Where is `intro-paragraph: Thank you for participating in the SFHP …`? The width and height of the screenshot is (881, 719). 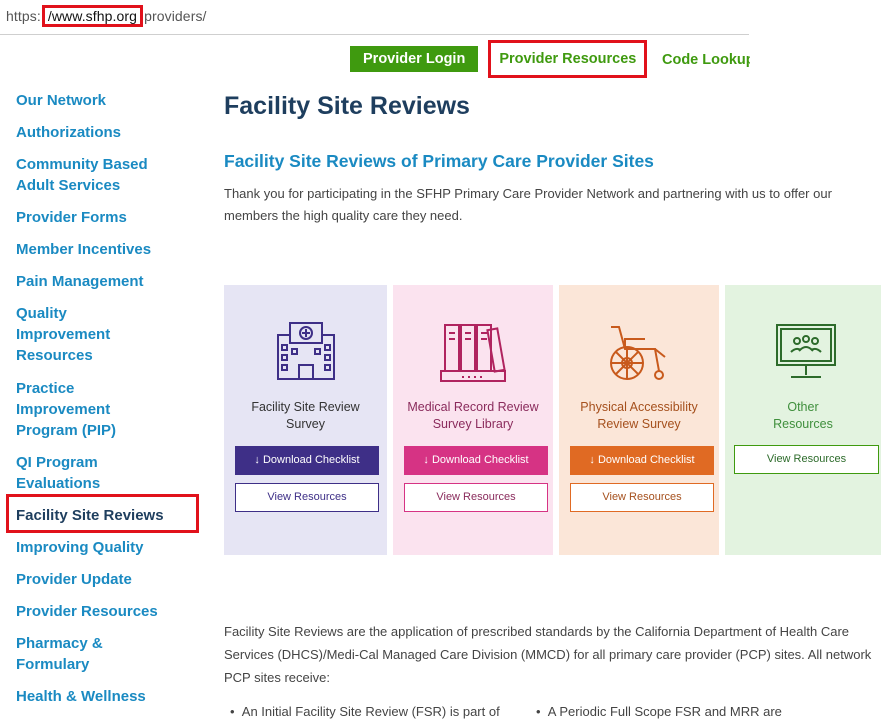
intro-paragraph: Thank you for participating in the SFHP … is located at coordinates (528, 204).